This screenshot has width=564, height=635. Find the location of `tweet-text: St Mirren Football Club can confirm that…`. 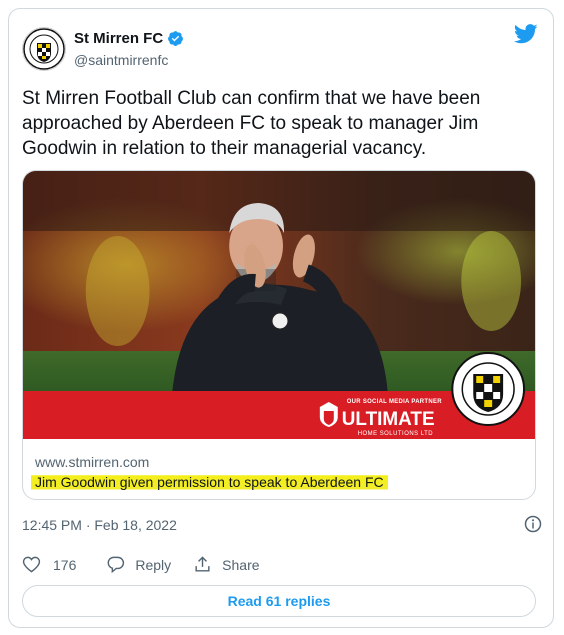

tweet-text: St Mirren Football Club can confirm that… is located at coordinates (251, 123).